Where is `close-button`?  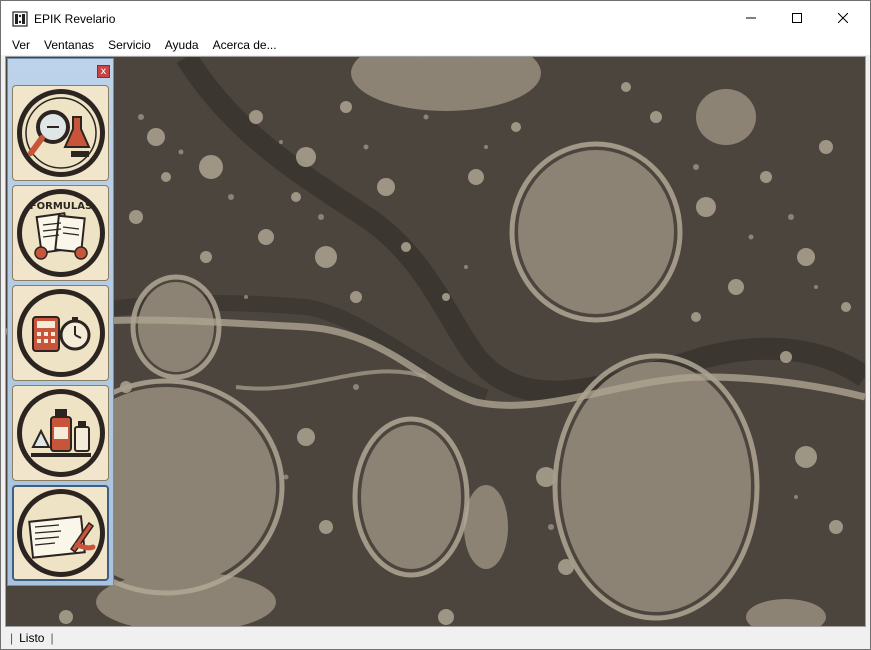
close-button is located at coordinates (843, 18).